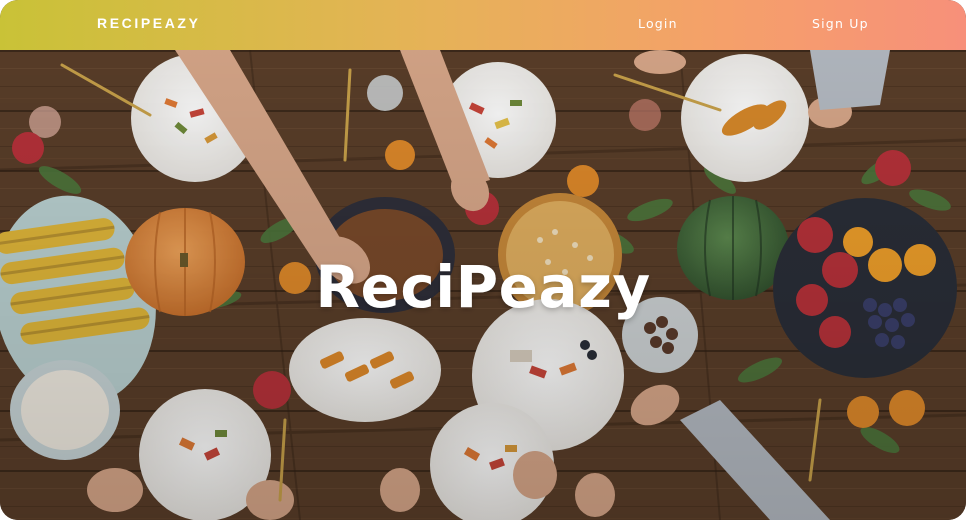 The image size is (966, 520). What do you see at coordinates (483, 25) in the screenshot?
I see `top-navbar: RECIPEAZY Login Sign Up` at bounding box center [483, 25].